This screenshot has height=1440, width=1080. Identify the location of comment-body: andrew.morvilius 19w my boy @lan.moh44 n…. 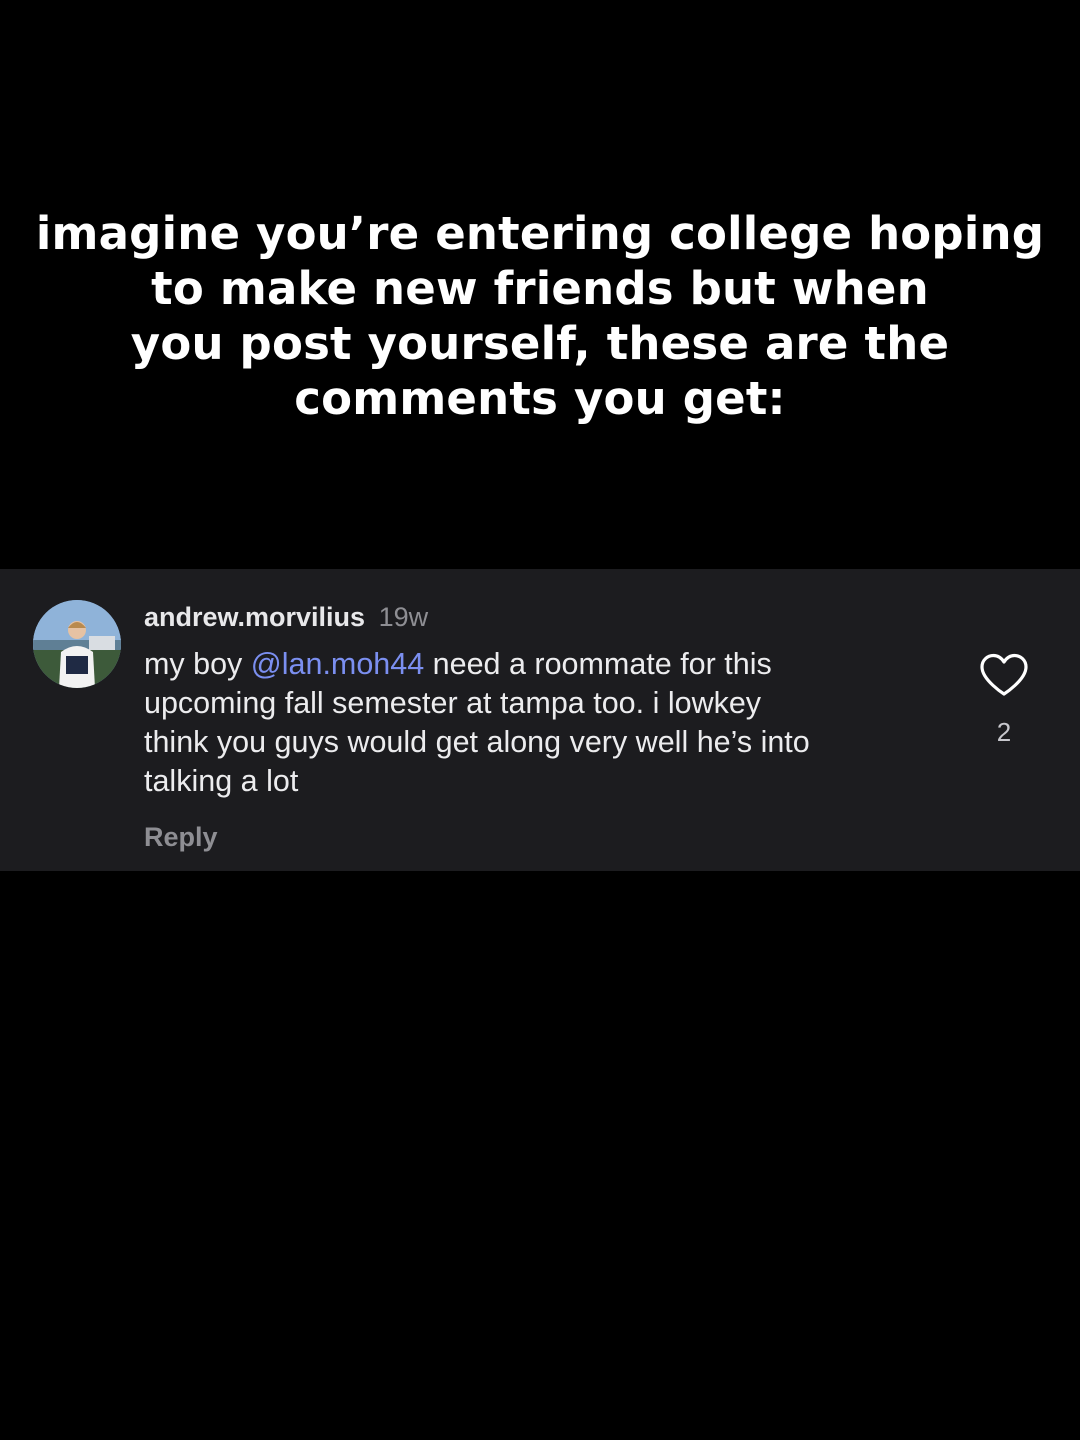
(539, 727).